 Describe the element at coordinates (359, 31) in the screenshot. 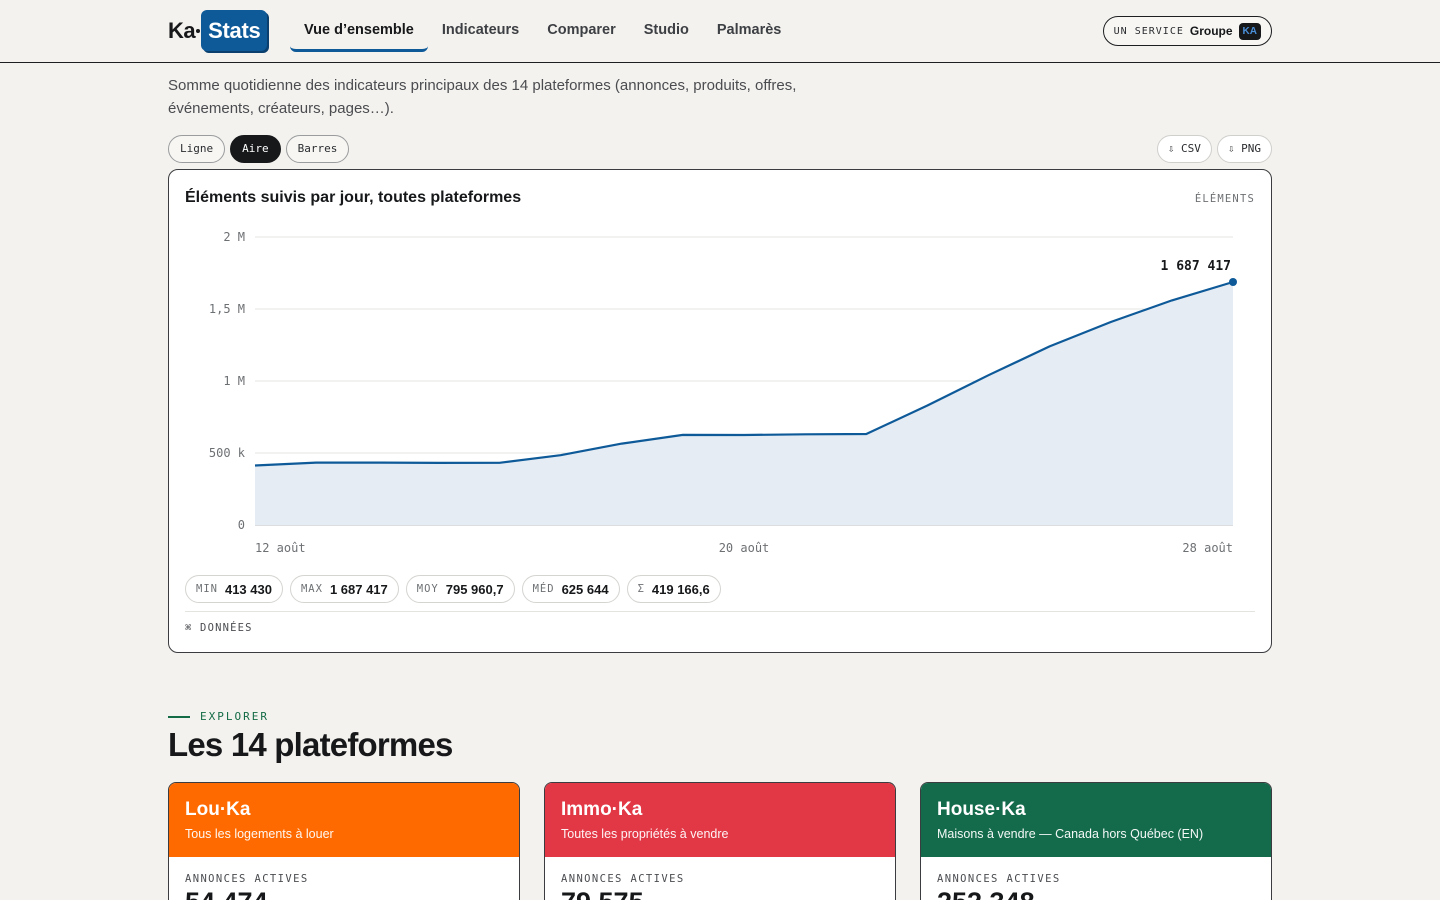

I see `nav-item-vue-ensemble: Vue d’ensemble` at that location.